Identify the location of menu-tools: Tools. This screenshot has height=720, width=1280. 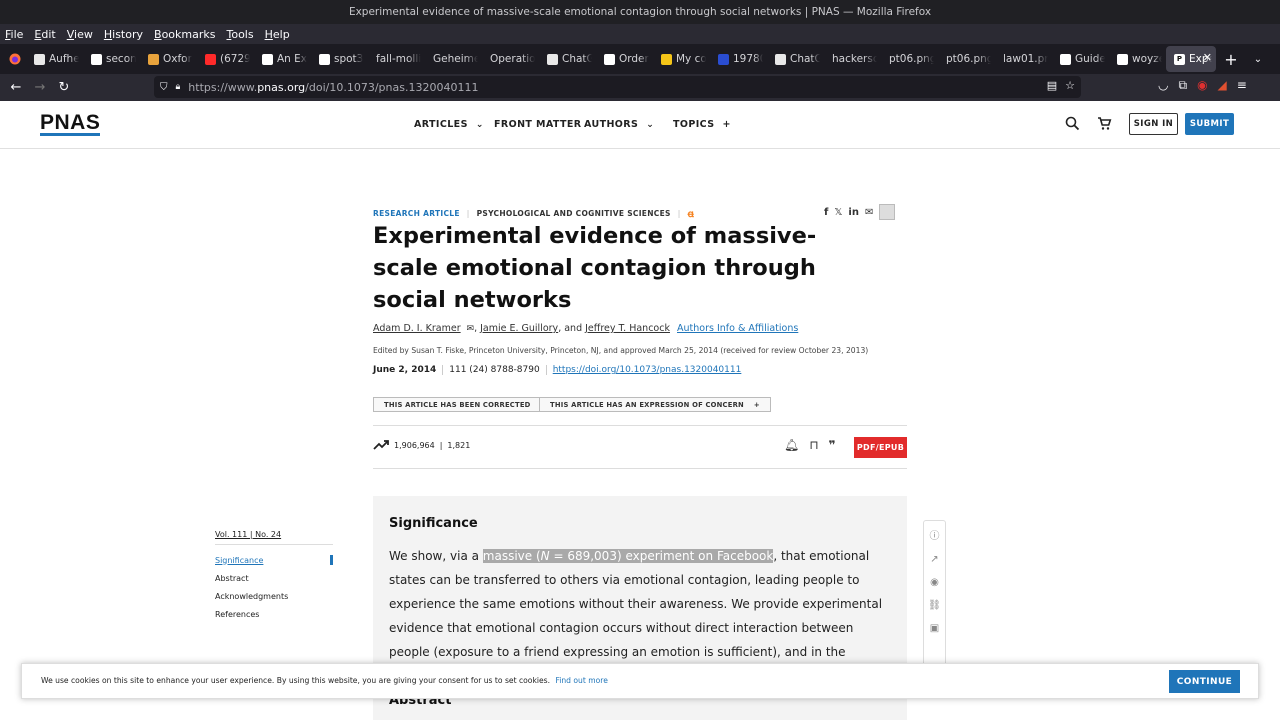
(239, 34).